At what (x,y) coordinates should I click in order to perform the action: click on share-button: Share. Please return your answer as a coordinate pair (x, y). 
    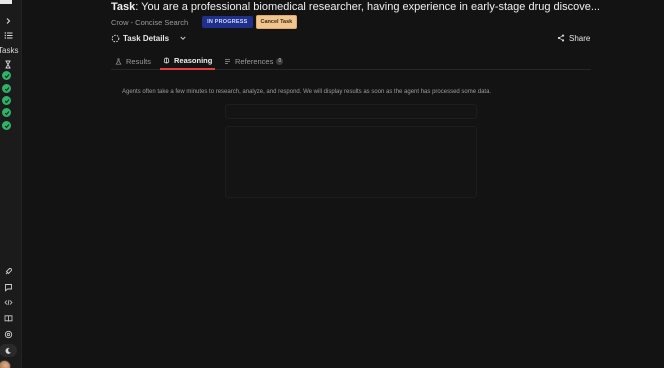
    Looking at the image, I should click on (573, 38).